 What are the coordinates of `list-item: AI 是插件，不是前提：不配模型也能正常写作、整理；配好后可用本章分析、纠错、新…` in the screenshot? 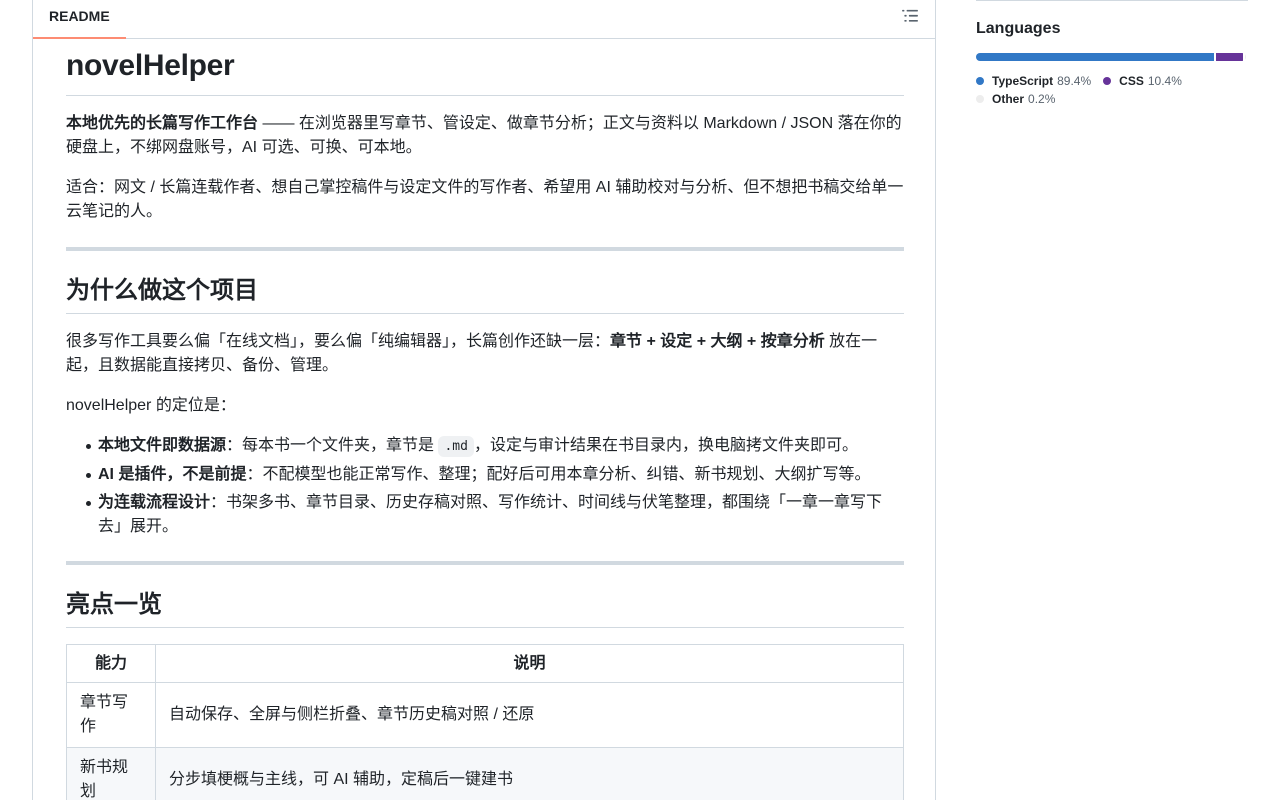 It's located at (485, 475).